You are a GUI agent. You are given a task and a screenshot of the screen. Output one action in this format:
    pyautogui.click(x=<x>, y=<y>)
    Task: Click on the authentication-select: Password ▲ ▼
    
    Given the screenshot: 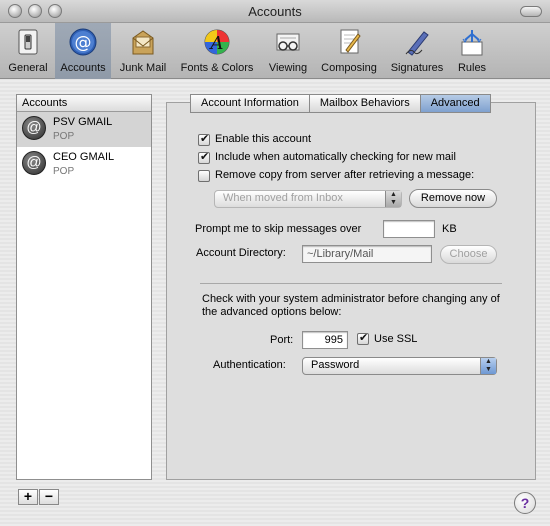 What is the action you would take?
    pyautogui.click(x=399, y=366)
    